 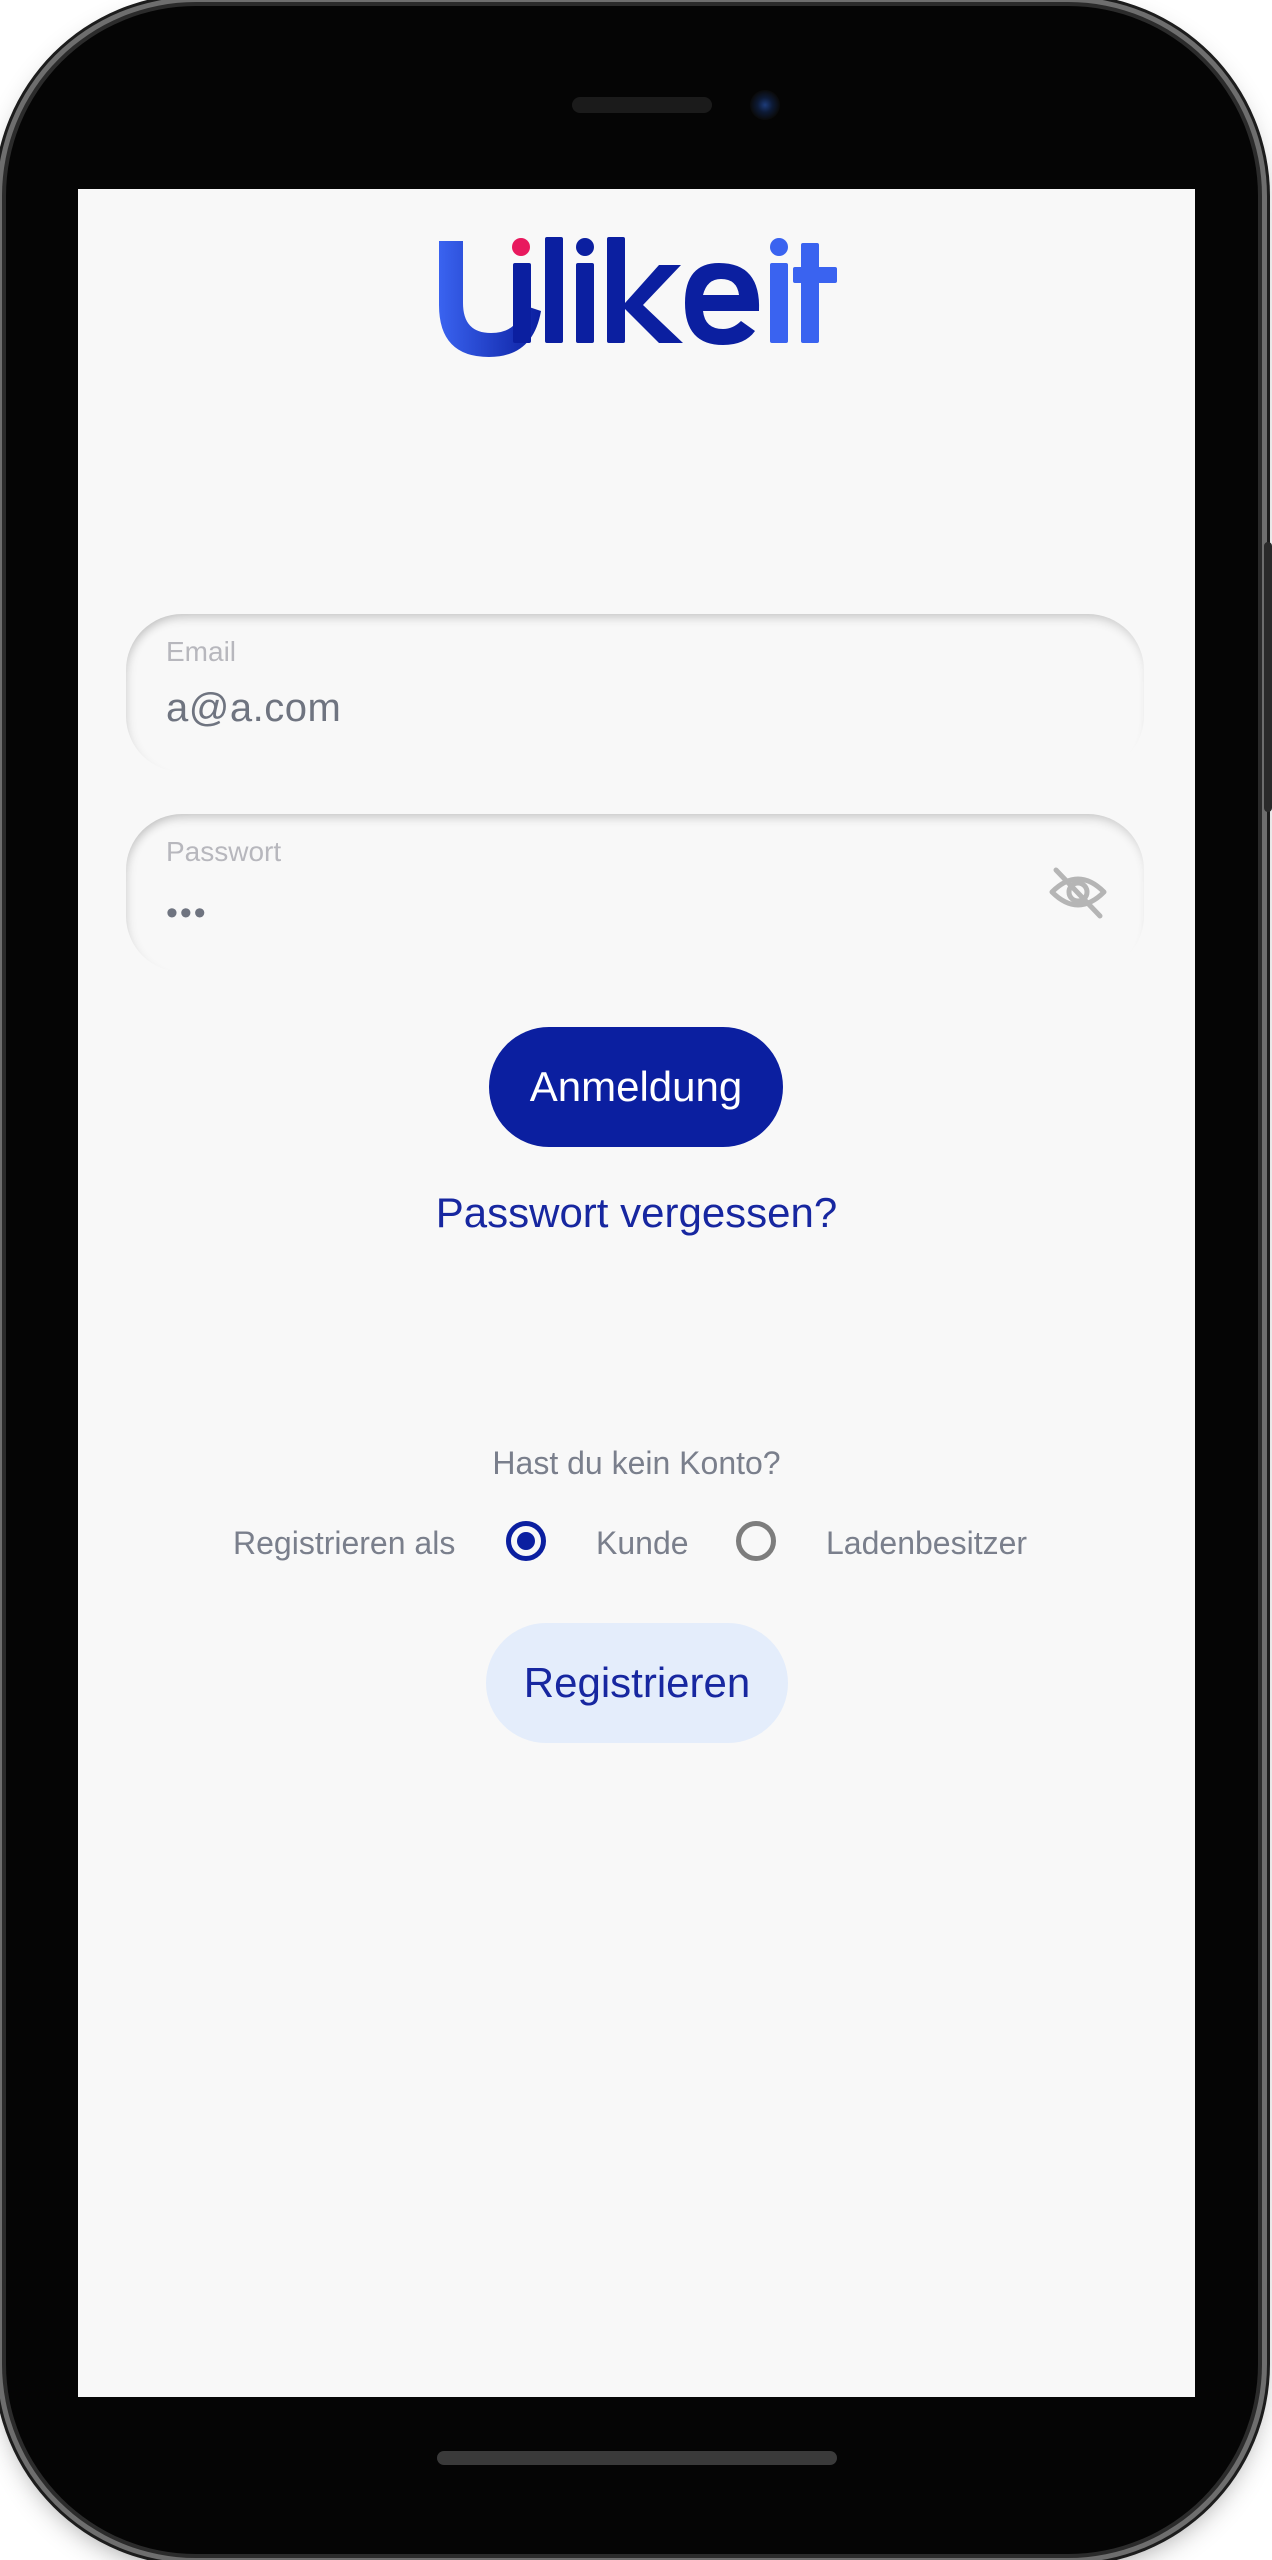 I want to click on email-label: Email, so click(x=201, y=651).